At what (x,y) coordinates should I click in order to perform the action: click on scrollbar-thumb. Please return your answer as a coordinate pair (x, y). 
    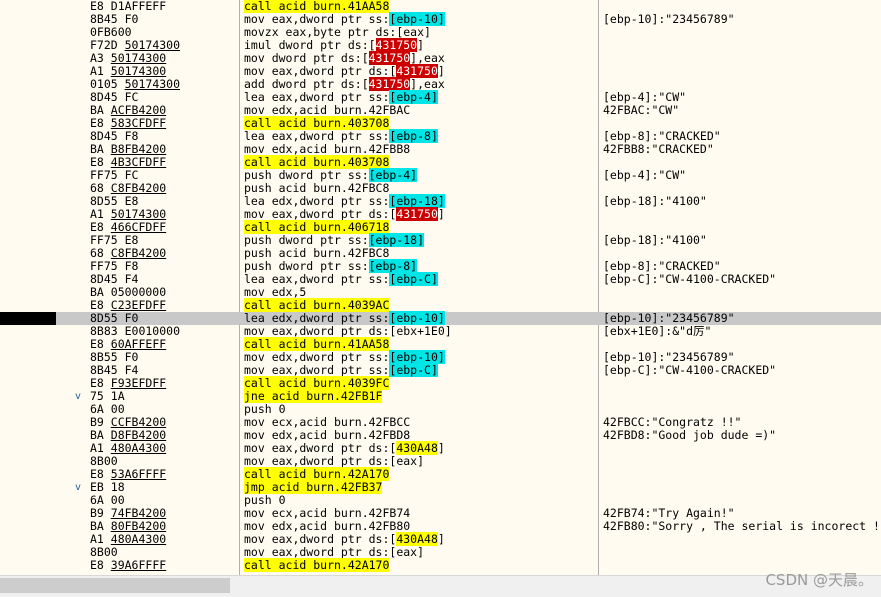
    Looking at the image, I should click on (115, 585).